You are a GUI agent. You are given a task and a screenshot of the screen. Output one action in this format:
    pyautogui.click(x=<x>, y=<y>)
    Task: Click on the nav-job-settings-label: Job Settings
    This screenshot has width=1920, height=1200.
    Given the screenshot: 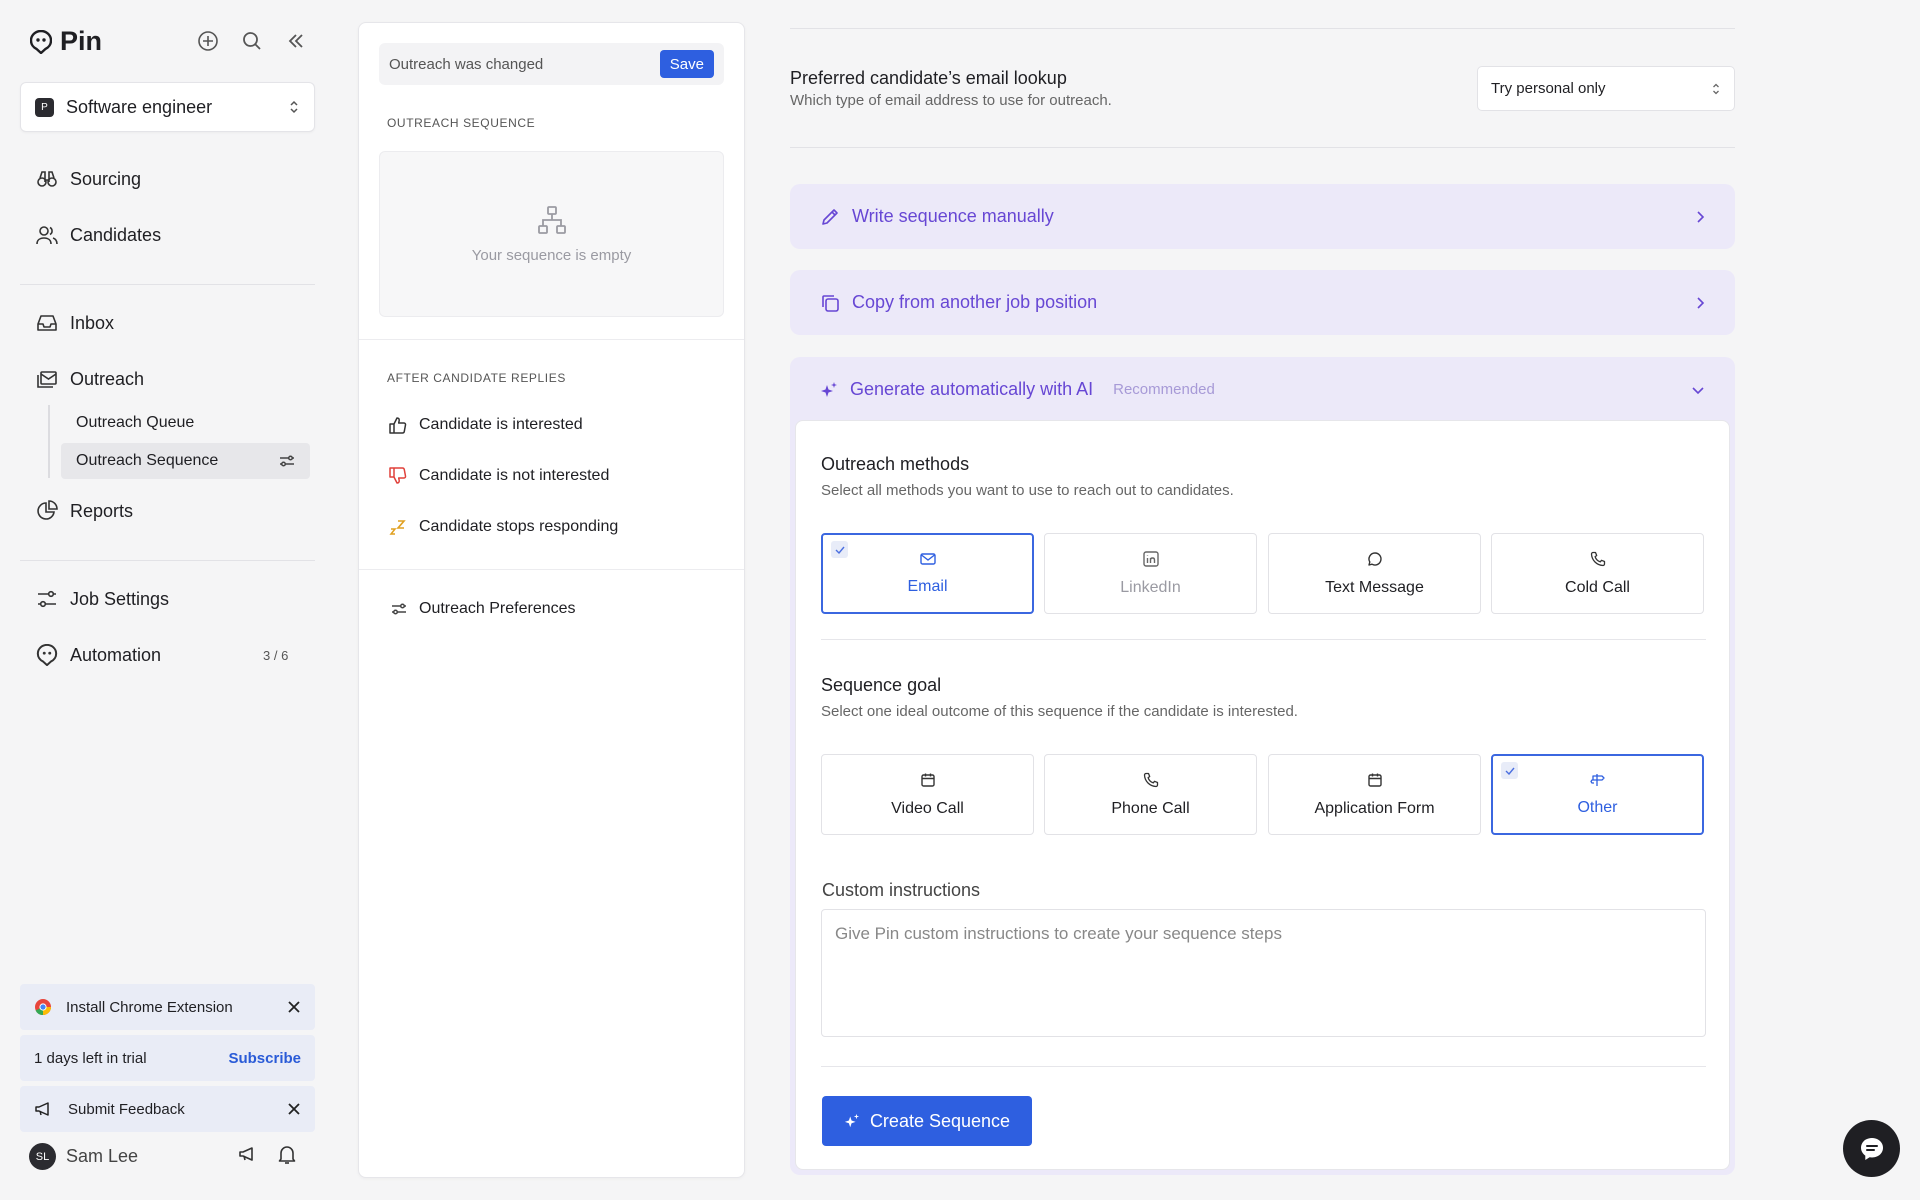 What is the action you would take?
    pyautogui.click(x=120, y=598)
    